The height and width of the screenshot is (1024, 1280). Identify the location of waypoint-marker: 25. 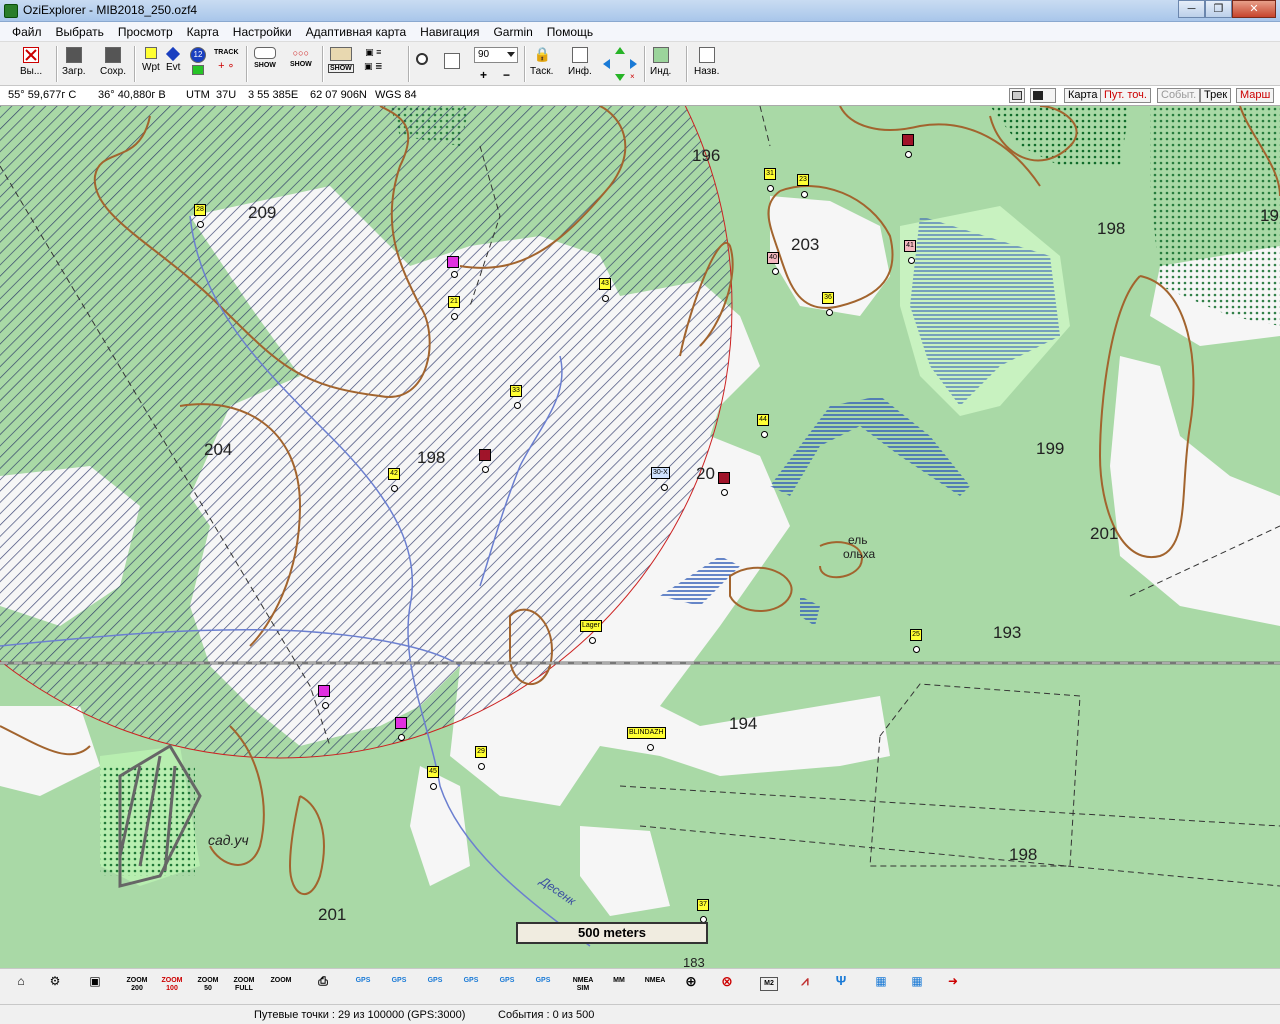
(916, 635).